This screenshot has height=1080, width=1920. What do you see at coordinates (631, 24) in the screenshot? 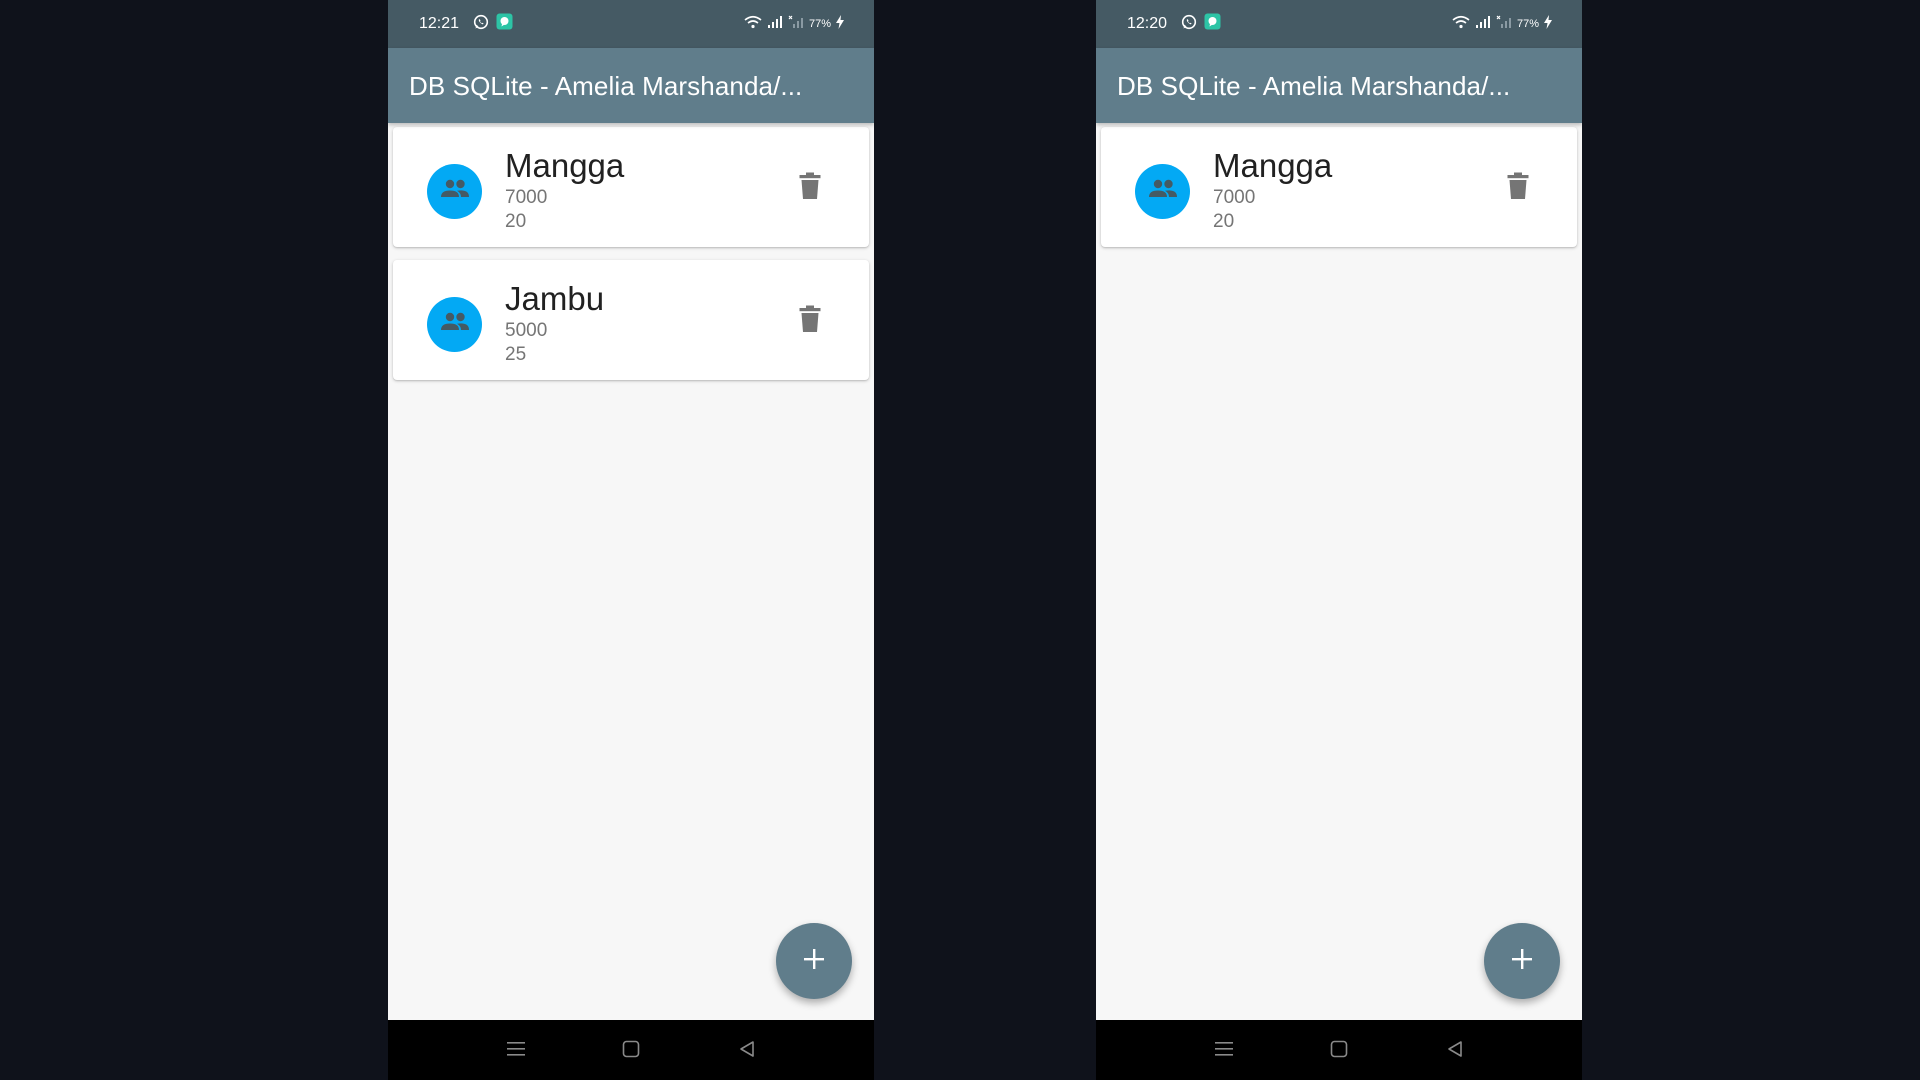
I see `status-bar: 12:21 77%` at bounding box center [631, 24].